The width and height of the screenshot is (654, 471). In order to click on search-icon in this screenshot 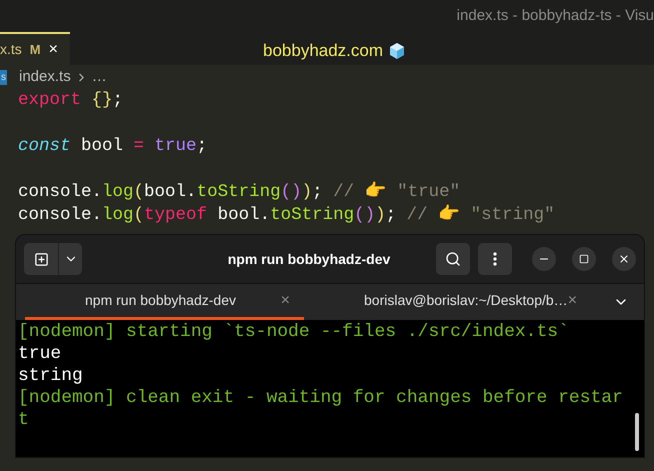, I will do `click(453, 259)`.